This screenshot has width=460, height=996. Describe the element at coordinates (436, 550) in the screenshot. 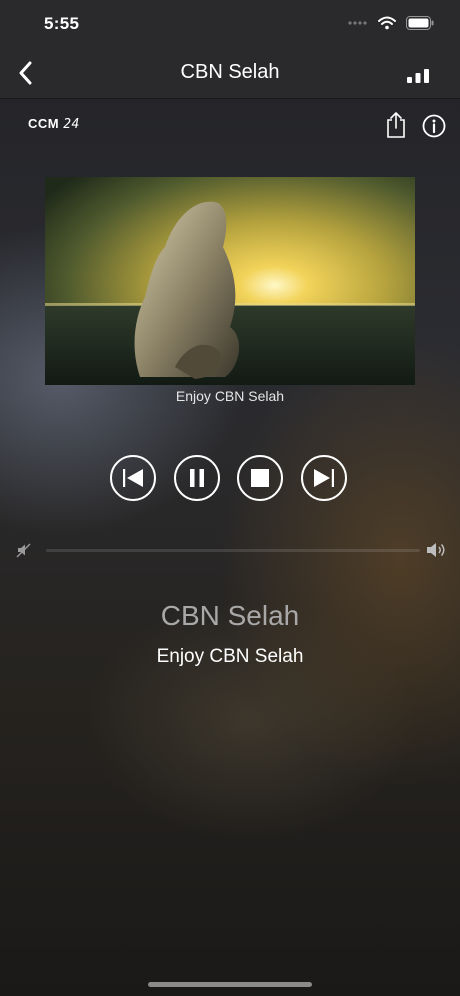

I see `volume-up-icon` at that location.